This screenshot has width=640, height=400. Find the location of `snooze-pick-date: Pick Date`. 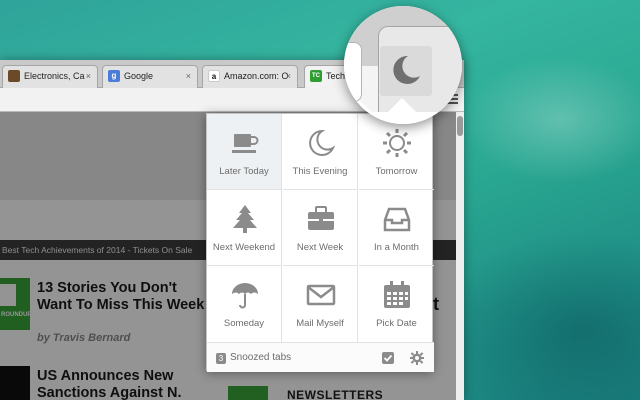

snooze-pick-date: Pick Date is located at coordinates (396, 304).